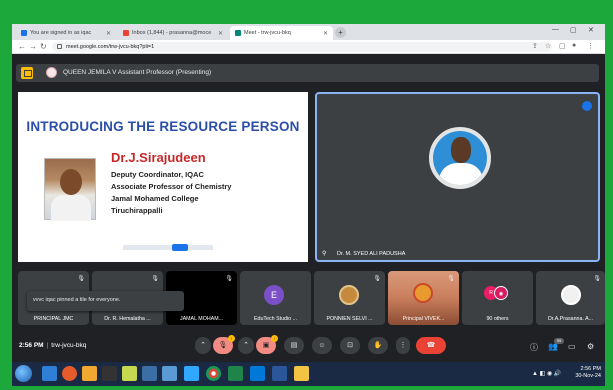 The image size is (613, 390). What do you see at coordinates (137, 210) in the screenshot?
I see `resource-person-city: Tiruchirappalli` at bounding box center [137, 210].